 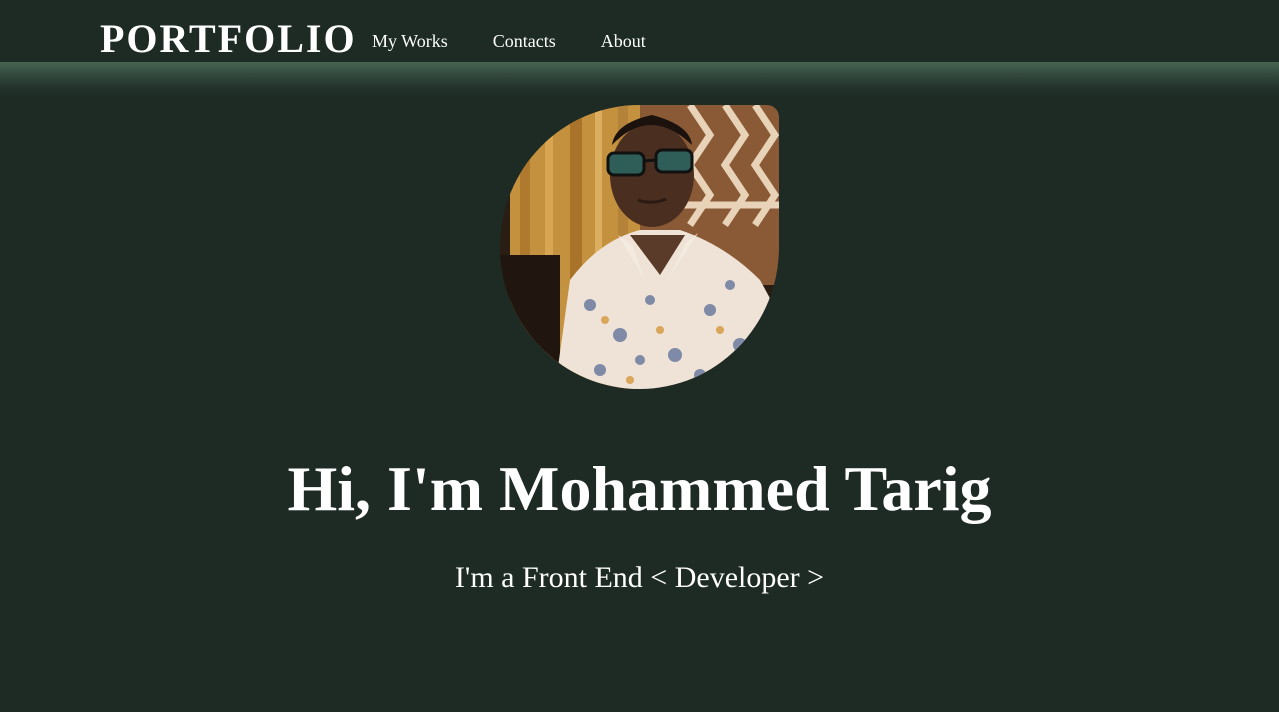 I want to click on nav-link-about: About, so click(x=623, y=41).